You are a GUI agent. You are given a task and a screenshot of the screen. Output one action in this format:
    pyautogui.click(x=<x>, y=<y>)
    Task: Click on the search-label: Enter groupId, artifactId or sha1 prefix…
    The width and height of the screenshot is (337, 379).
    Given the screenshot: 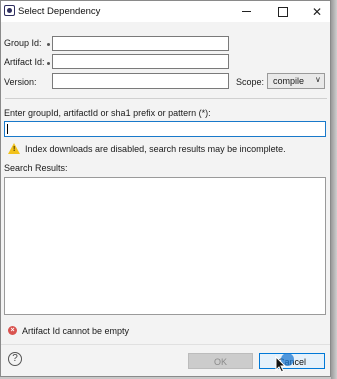 What is the action you would take?
    pyautogui.click(x=107, y=113)
    